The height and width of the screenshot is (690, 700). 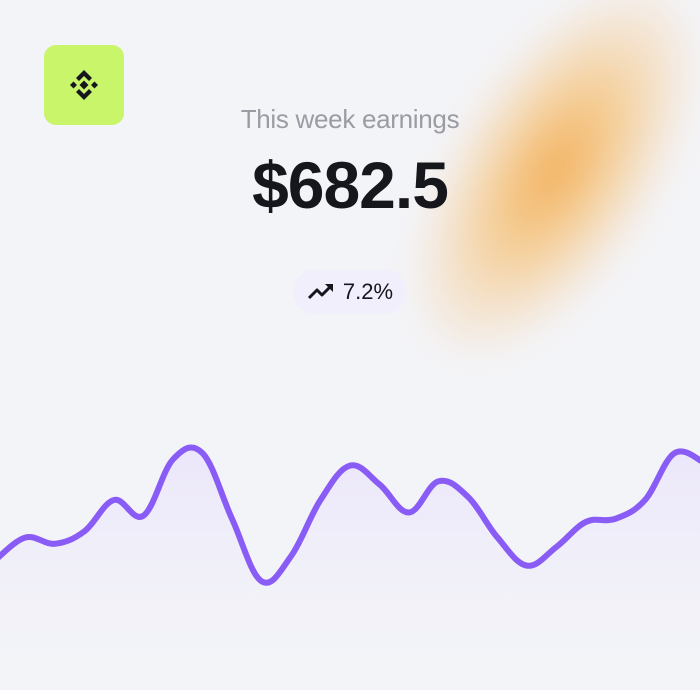 I want to click on change-badge: 7.2%, so click(x=350, y=292).